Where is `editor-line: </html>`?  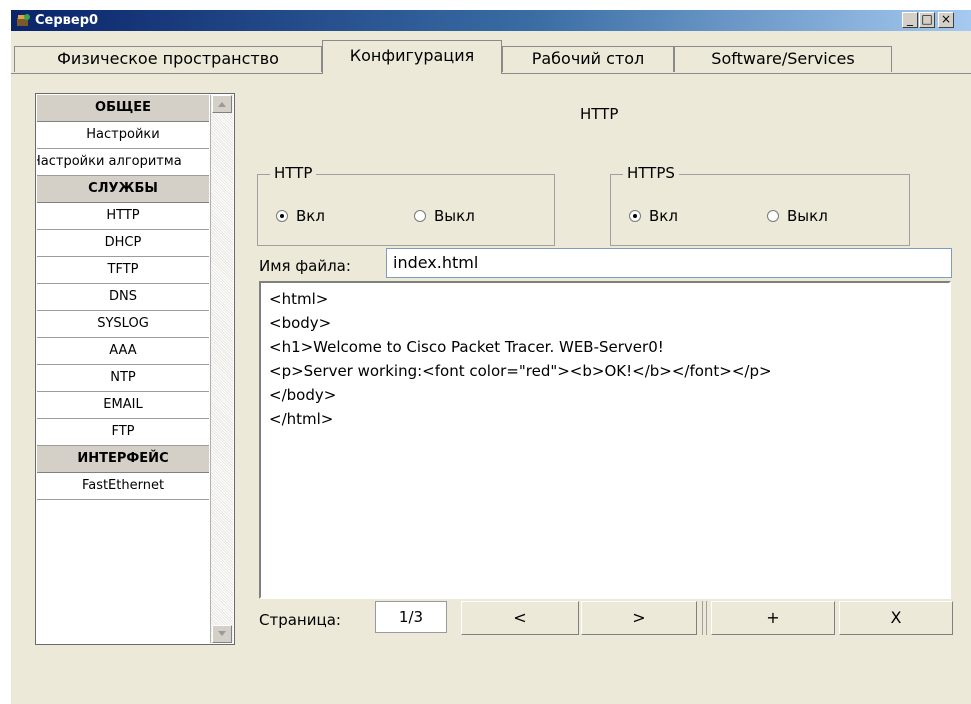 editor-line: </html> is located at coordinates (301, 419).